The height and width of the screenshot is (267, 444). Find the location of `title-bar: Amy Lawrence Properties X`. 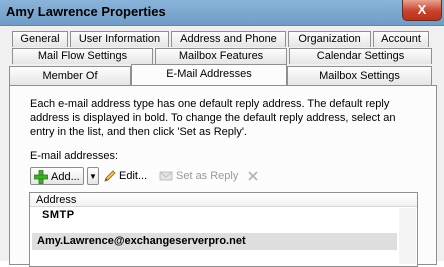

title-bar: Amy Lawrence Properties X is located at coordinates (222, 13).